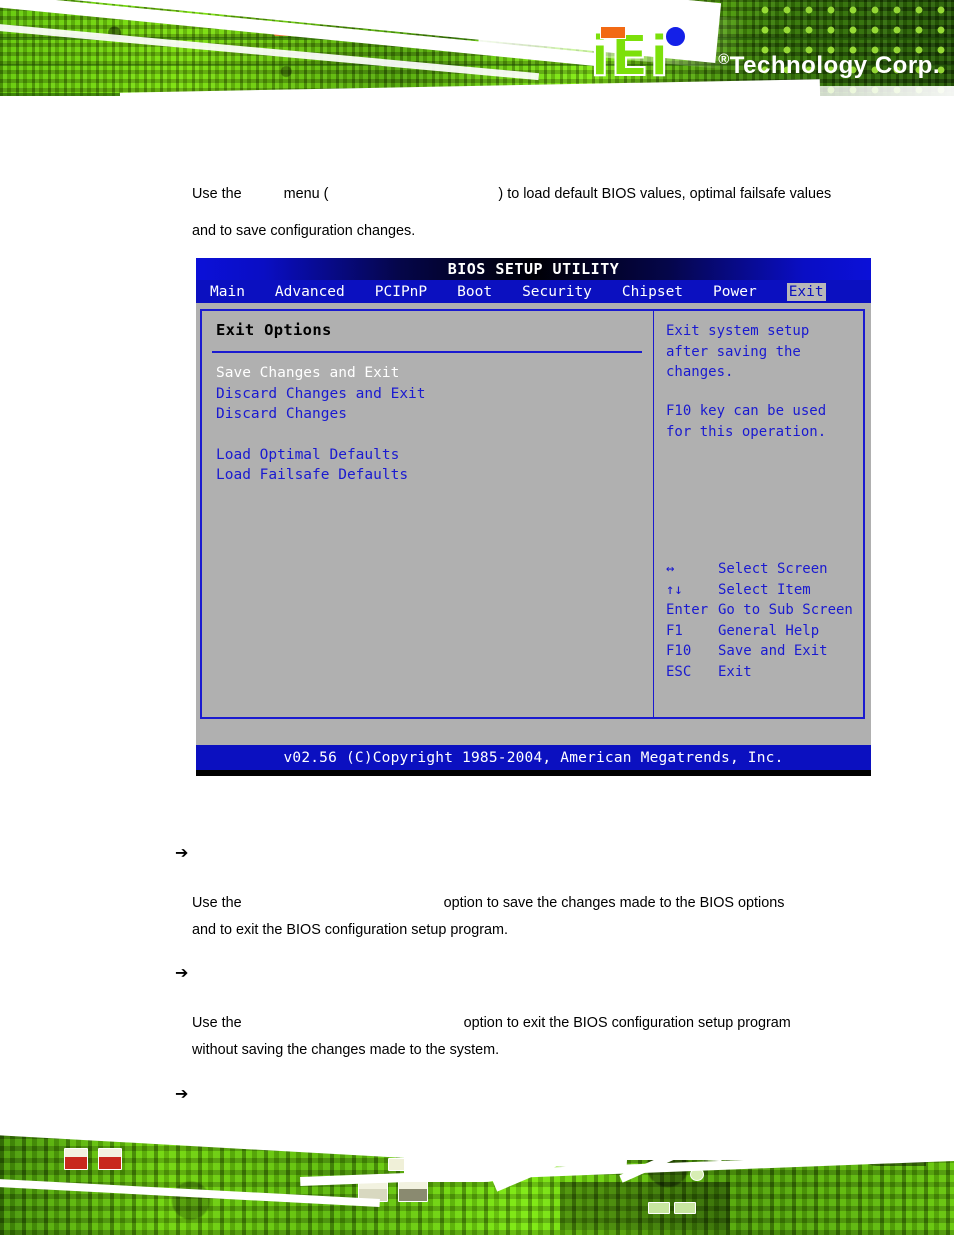 The width and height of the screenshot is (954, 1235). I want to click on bios-option-load-failsafe-defaults: Load Failsafe Defaults, so click(321, 475).